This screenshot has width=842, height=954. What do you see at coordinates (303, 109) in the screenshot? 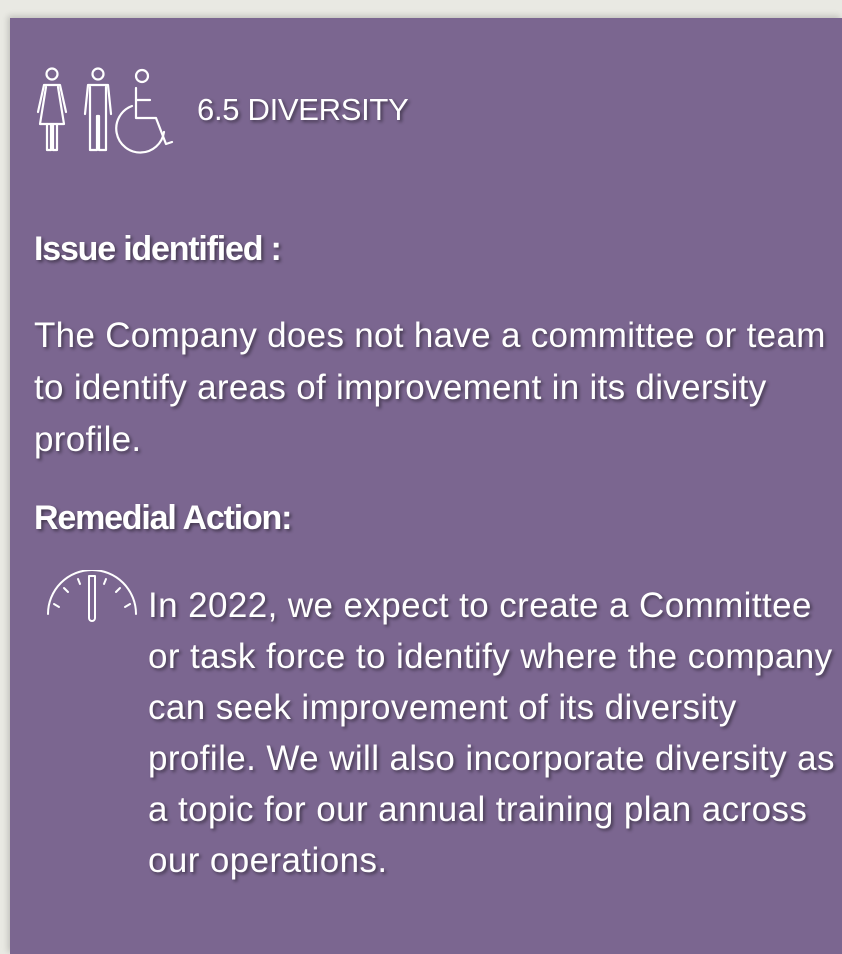
I see `section-title: 6.5 DIVERSITY` at bounding box center [303, 109].